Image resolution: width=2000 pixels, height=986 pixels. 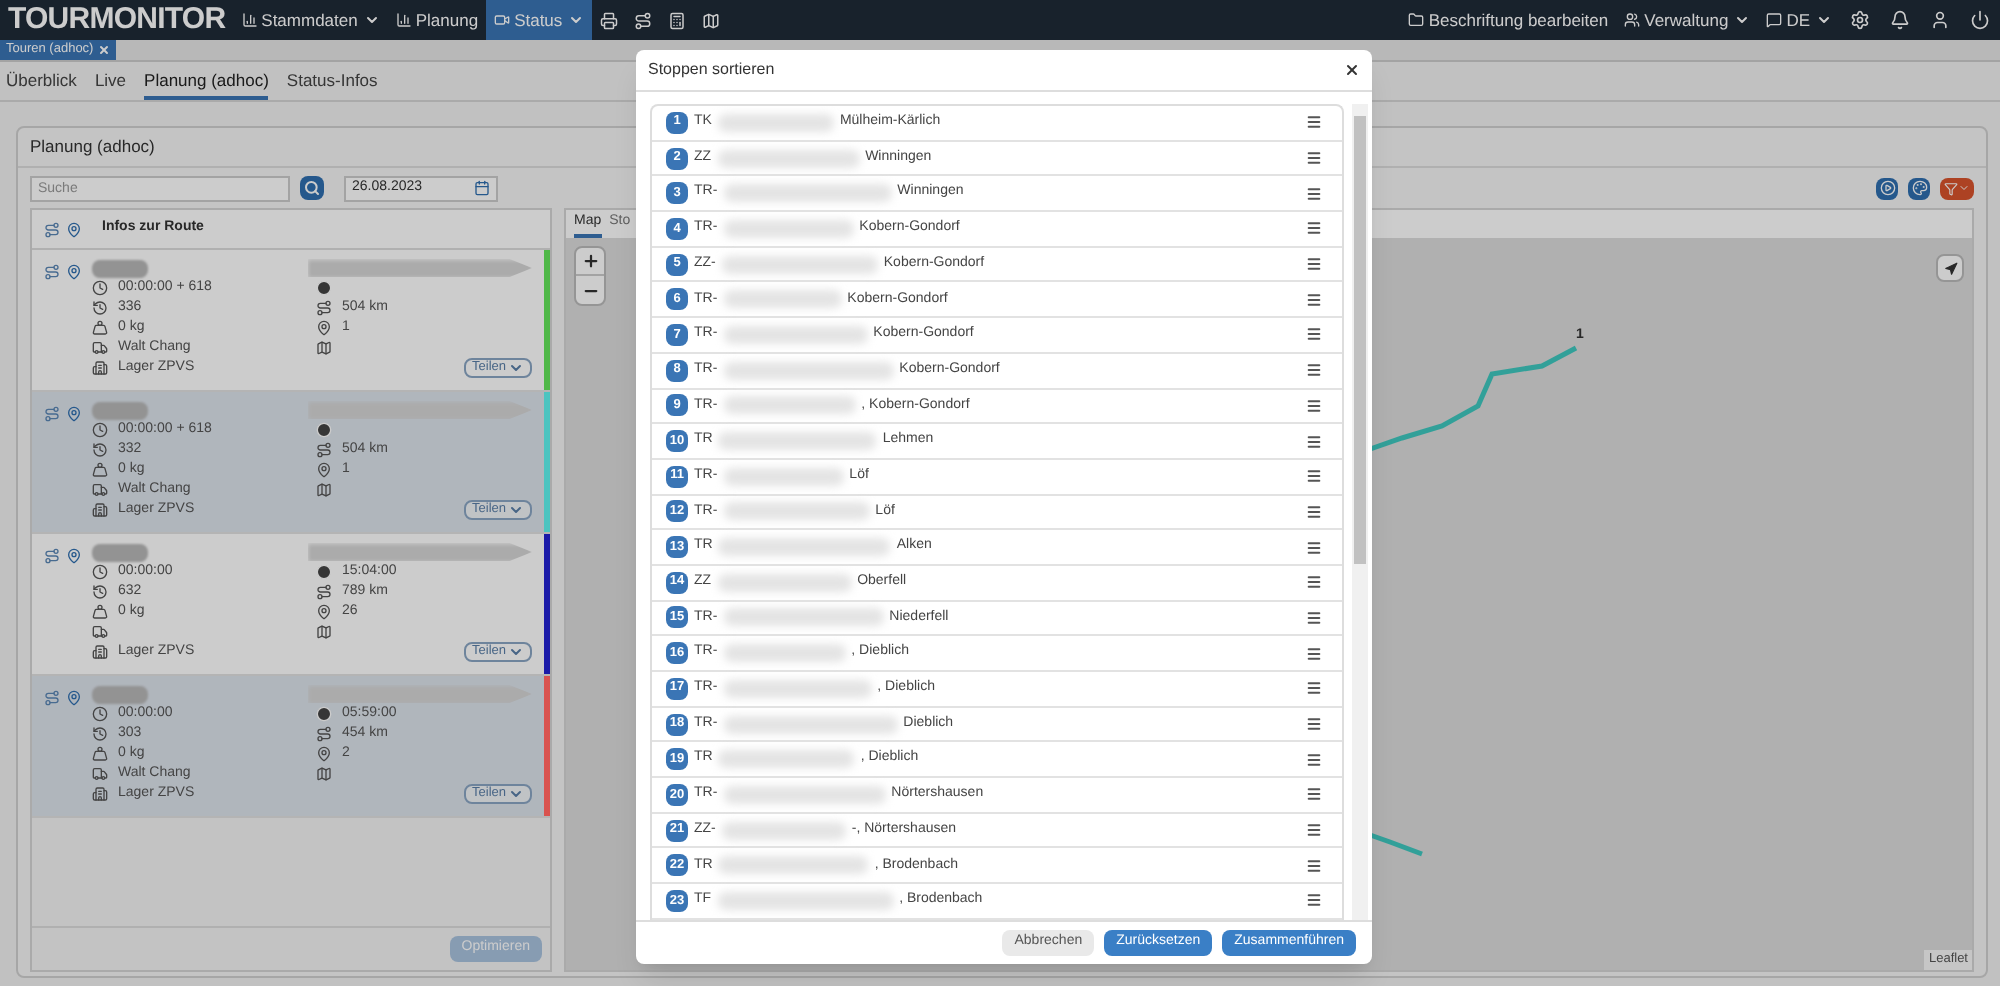 I want to click on panel-title: Planung (adhoc), so click(x=92, y=147).